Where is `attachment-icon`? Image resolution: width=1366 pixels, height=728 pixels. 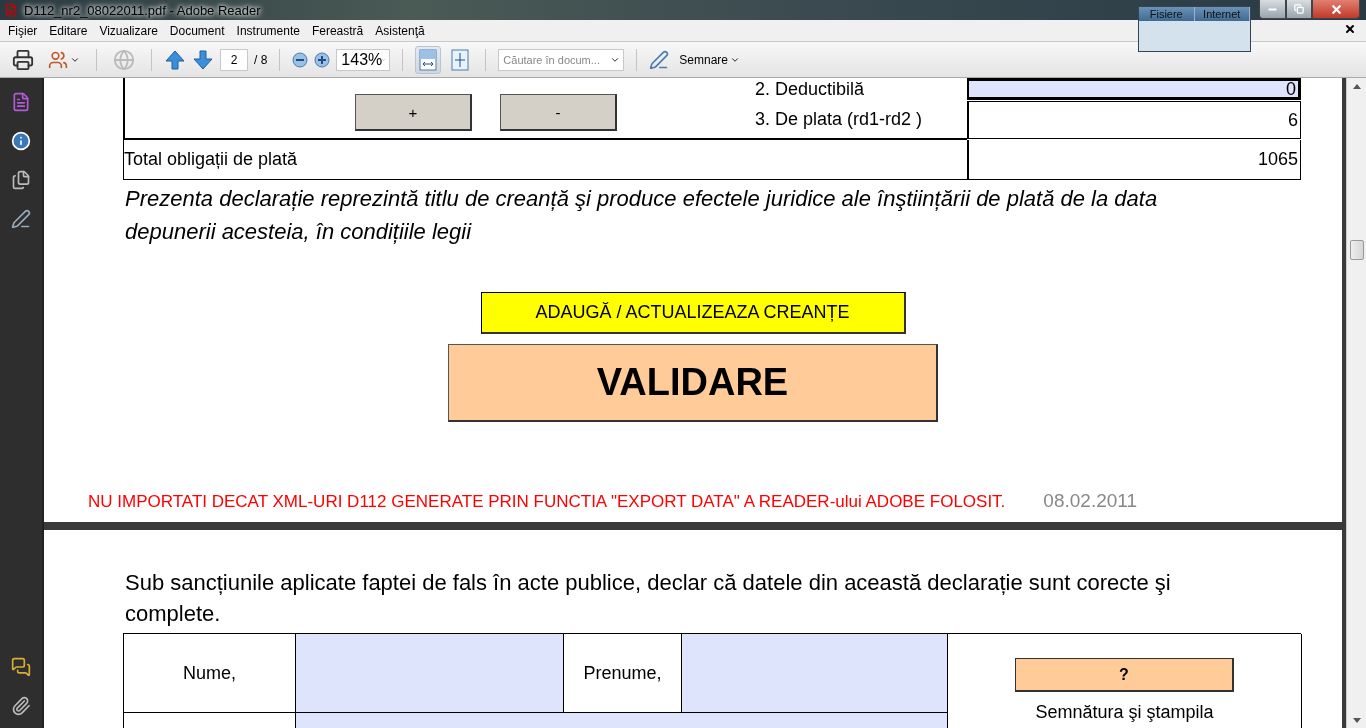 attachment-icon is located at coordinates (21, 706).